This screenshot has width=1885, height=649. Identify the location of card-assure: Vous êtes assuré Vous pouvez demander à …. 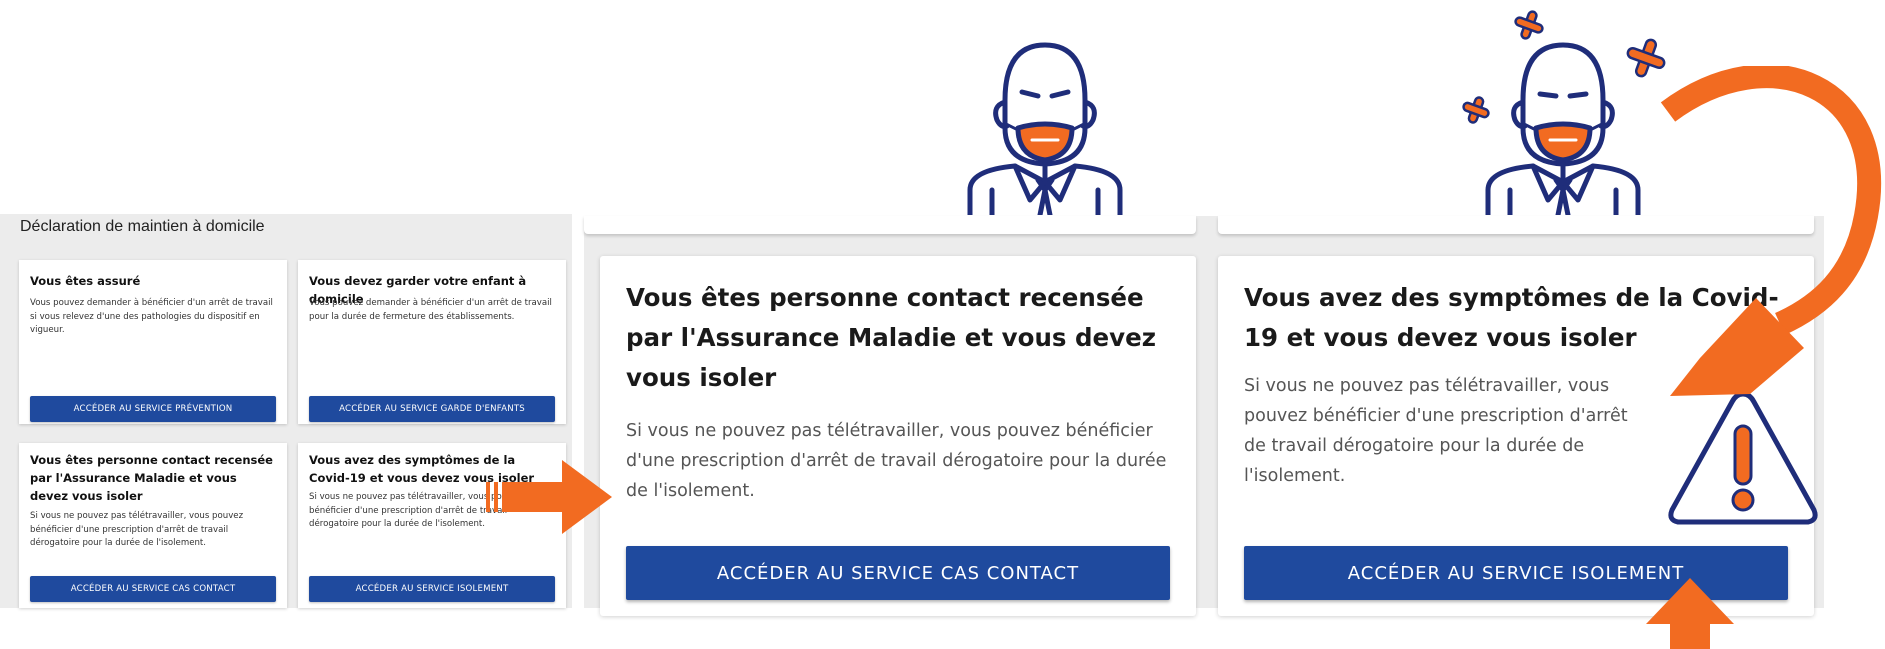
(153, 342).